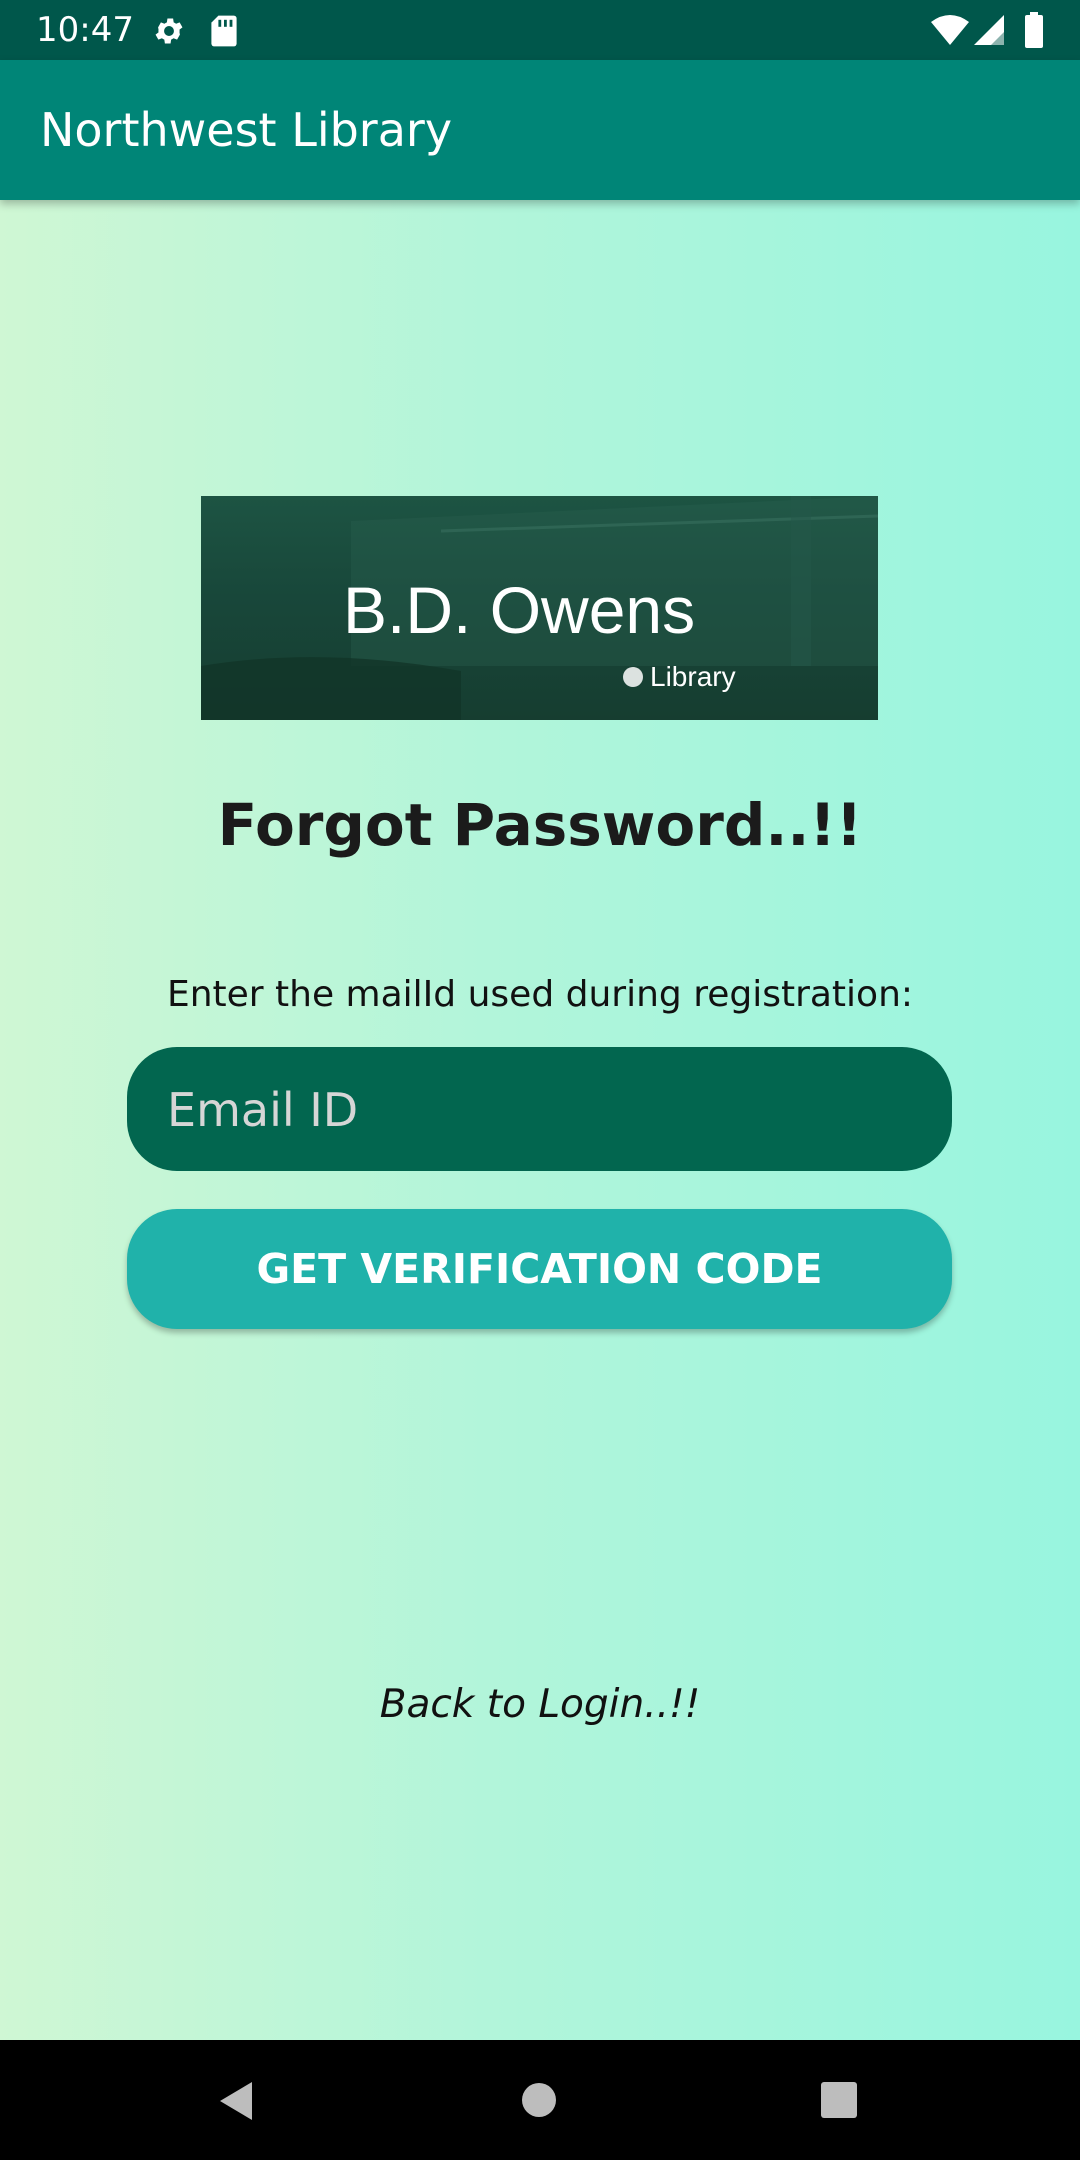 The image size is (1080, 2160). I want to click on back-icon, so click(236, 2103).